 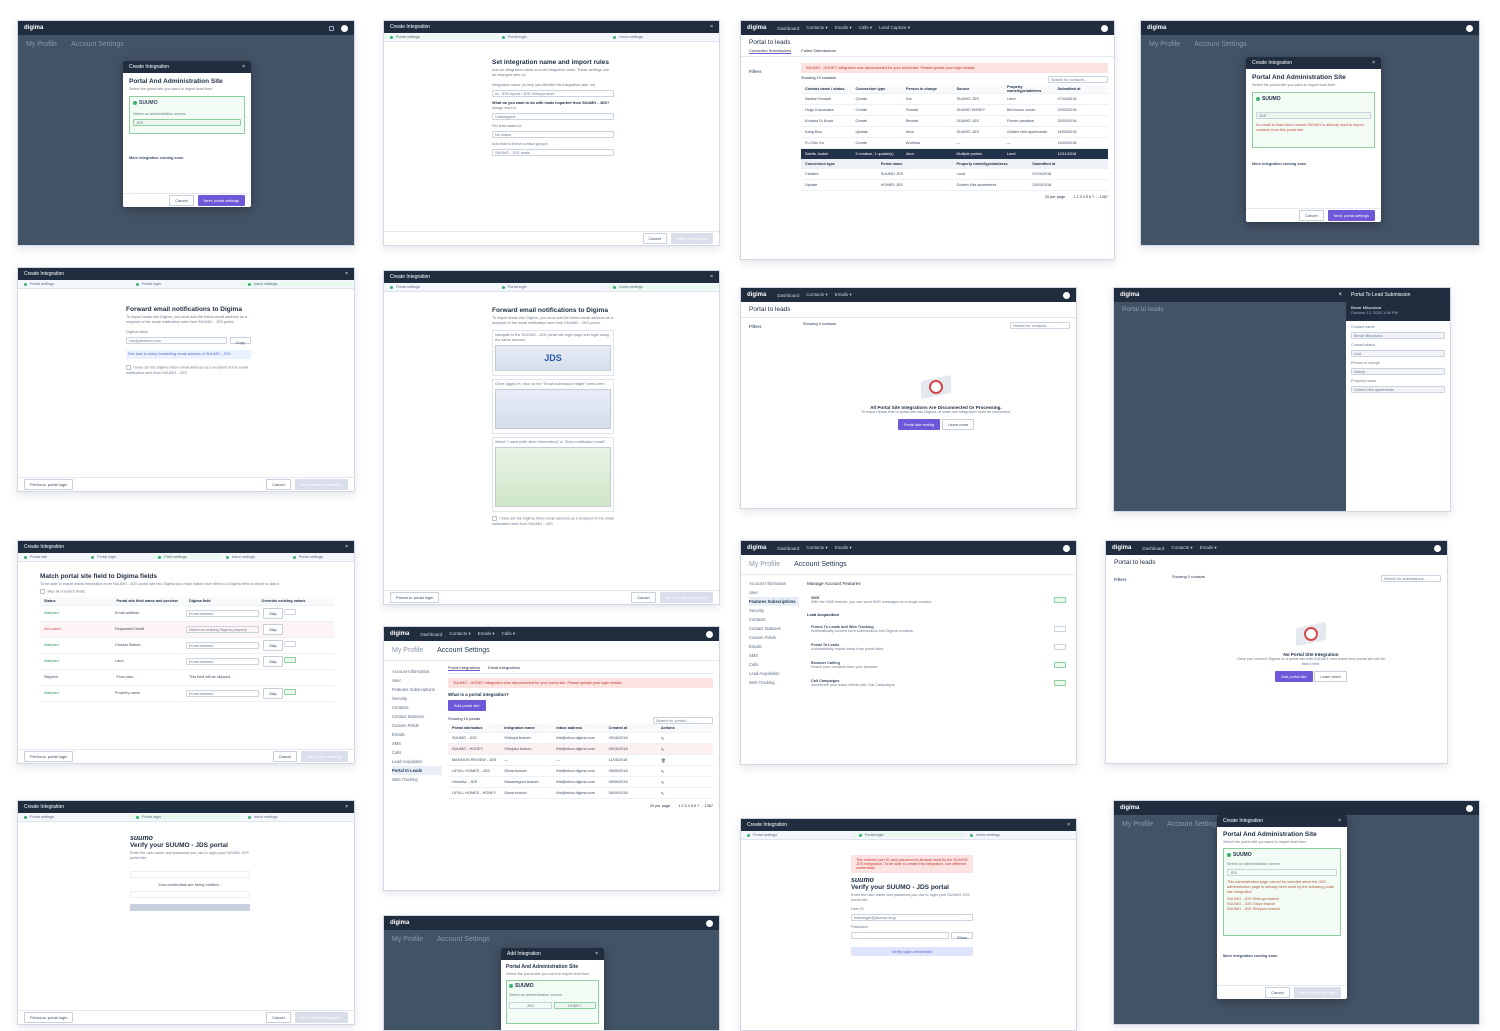 What do you see at coordinates (221, 200) in the screenshot?
I see `next-button: Next: portal settings` at bounding box center [221, 200].